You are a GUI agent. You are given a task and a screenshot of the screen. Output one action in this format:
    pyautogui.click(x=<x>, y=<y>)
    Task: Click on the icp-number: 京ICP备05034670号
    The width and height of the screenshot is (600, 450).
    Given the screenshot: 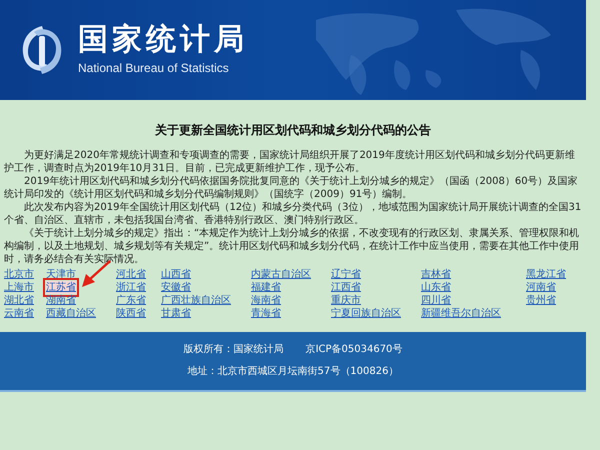 What is the action you would take?
    pyautogui.click(x=354, y=349)
    